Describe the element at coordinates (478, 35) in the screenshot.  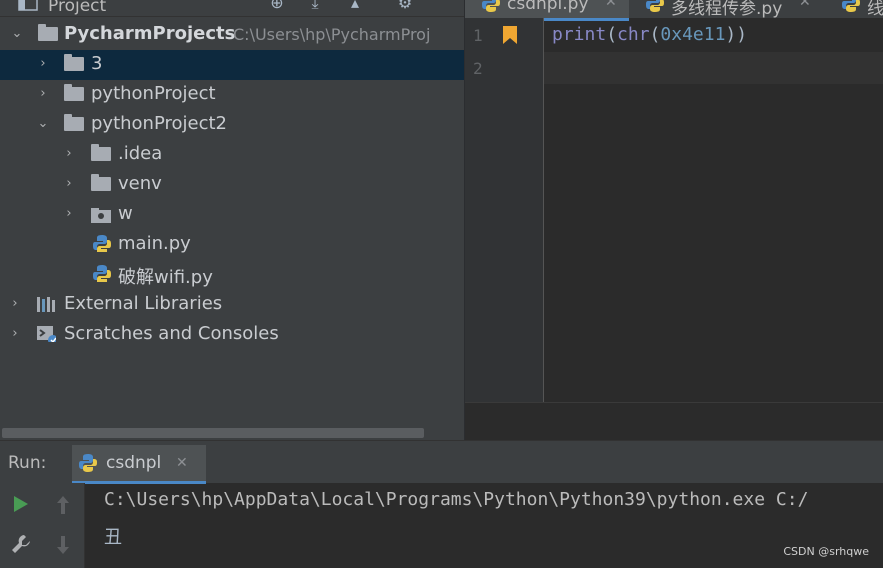
I see `line-number: 1` at that location.